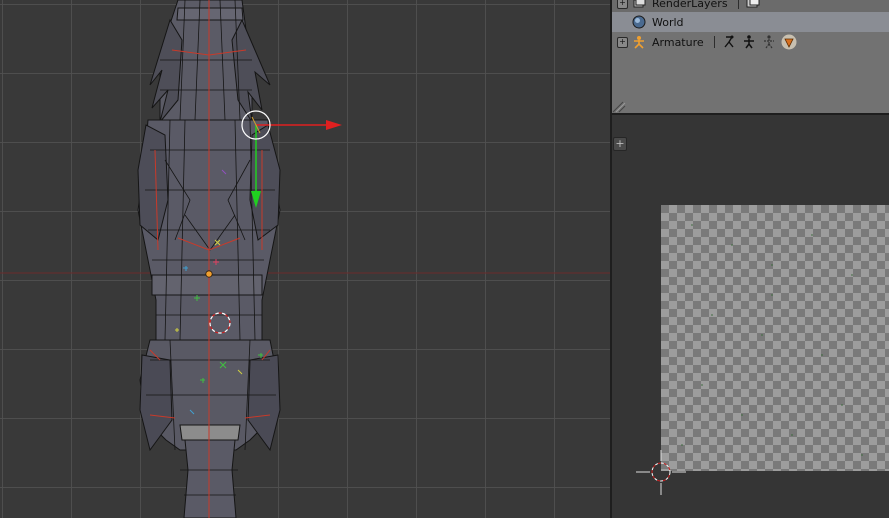 The width and height of the screenshot is (889, 518). I want to click on world-icon, so click(639, 22).